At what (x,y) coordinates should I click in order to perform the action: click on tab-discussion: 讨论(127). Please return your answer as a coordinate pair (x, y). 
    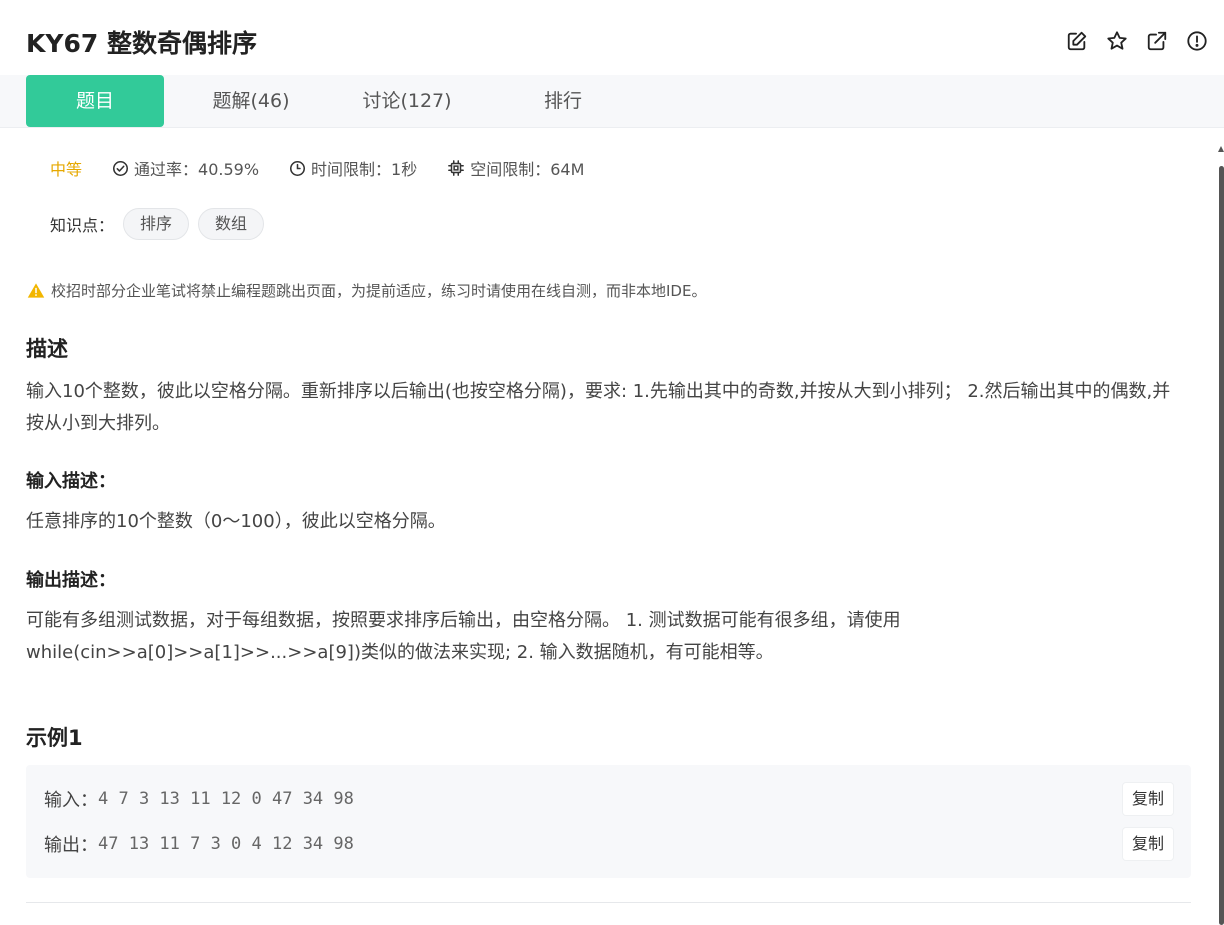
    Looking at the image, I should click on (407, 101).